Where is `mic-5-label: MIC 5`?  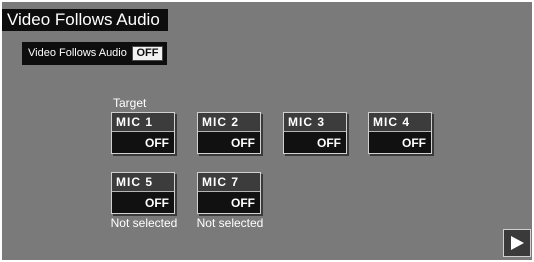
mic-5-label: MIC 5 is located at coordinates (143, 182).